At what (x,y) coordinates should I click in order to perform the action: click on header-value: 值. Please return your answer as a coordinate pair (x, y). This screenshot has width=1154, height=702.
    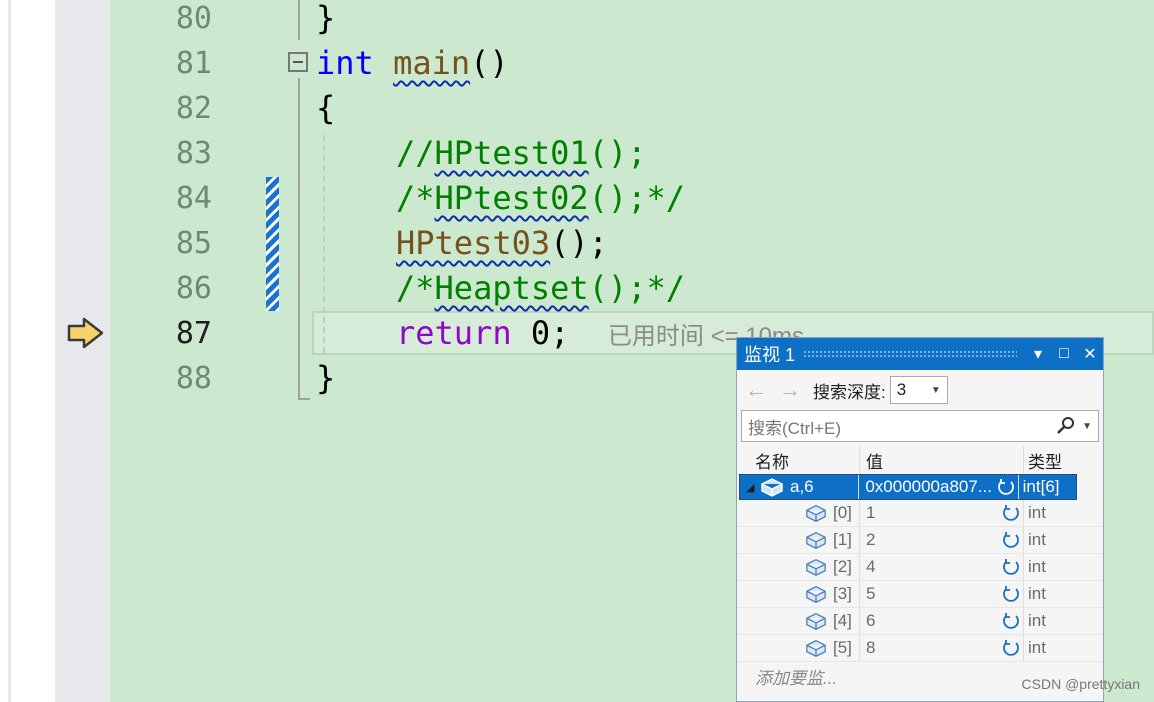
    Looking at the image, I should click on (941, 460).